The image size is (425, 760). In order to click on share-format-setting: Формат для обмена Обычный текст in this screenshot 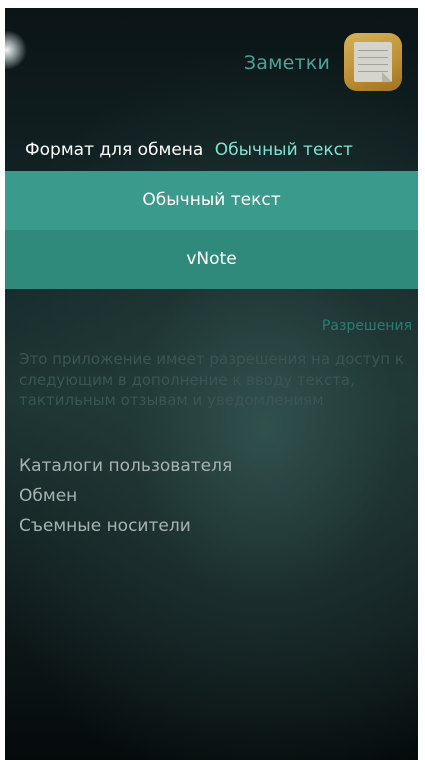, I will do `click(189, 150)`.